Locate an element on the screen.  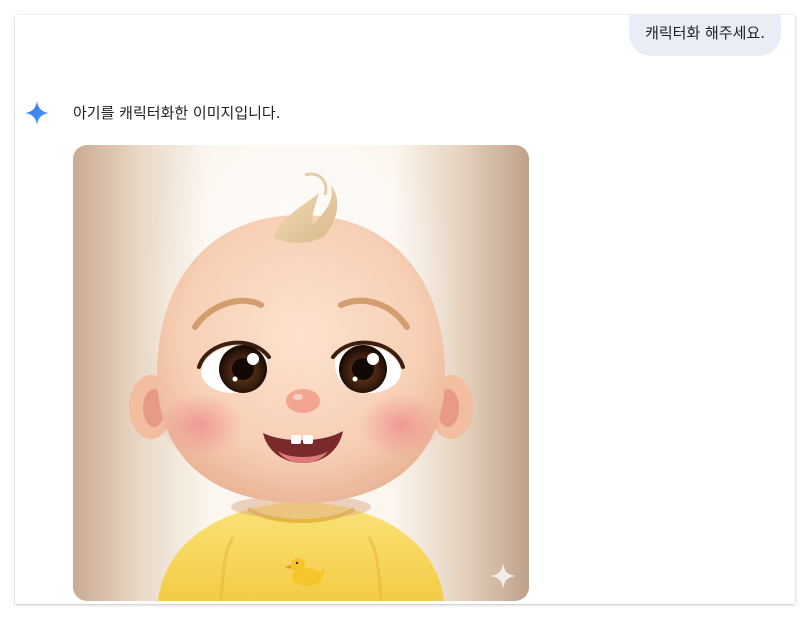
user-message-bubble: 캐릭터화 해주세요. is located at coordinates (705, 35).